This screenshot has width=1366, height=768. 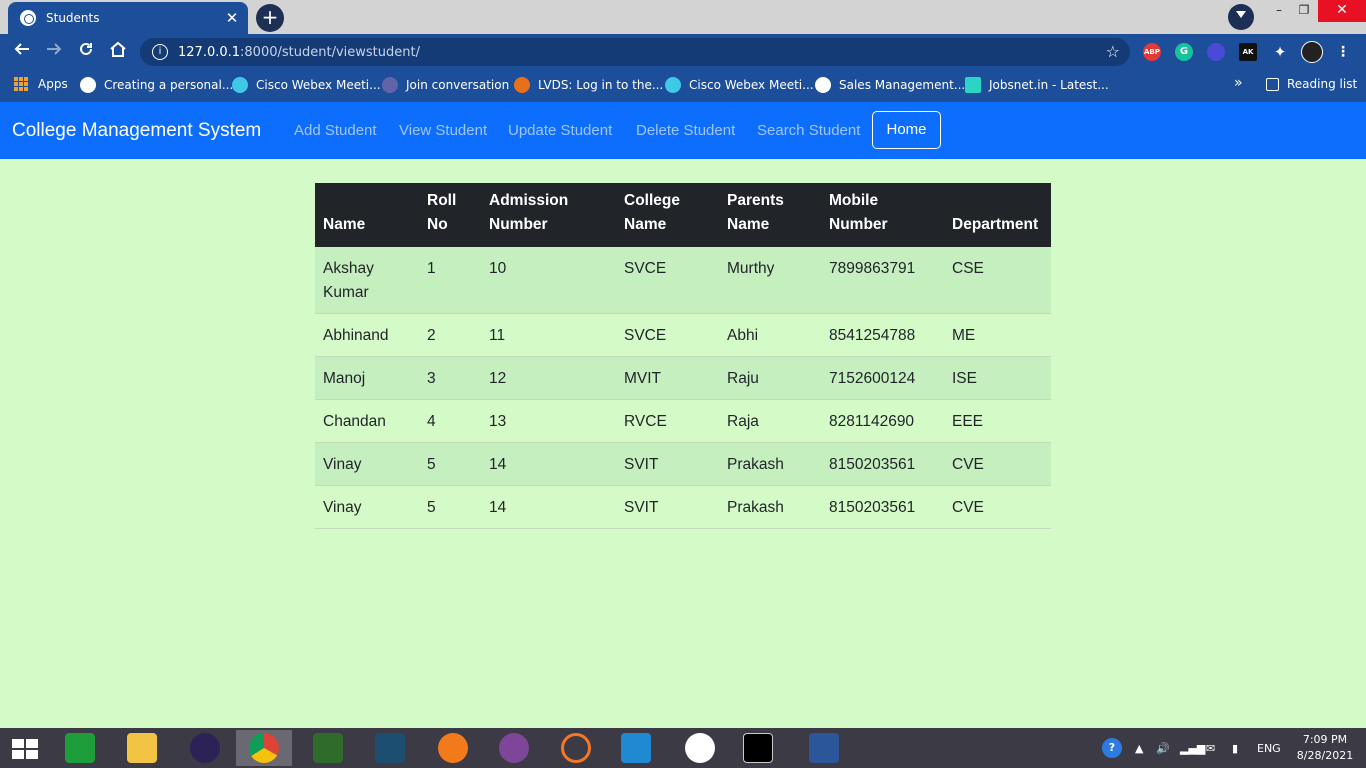 What do you see at coordinates (1192, 748) in the screenshot?
I see `network-icon: ▂▄▆` at bounding box center [1192, 748].